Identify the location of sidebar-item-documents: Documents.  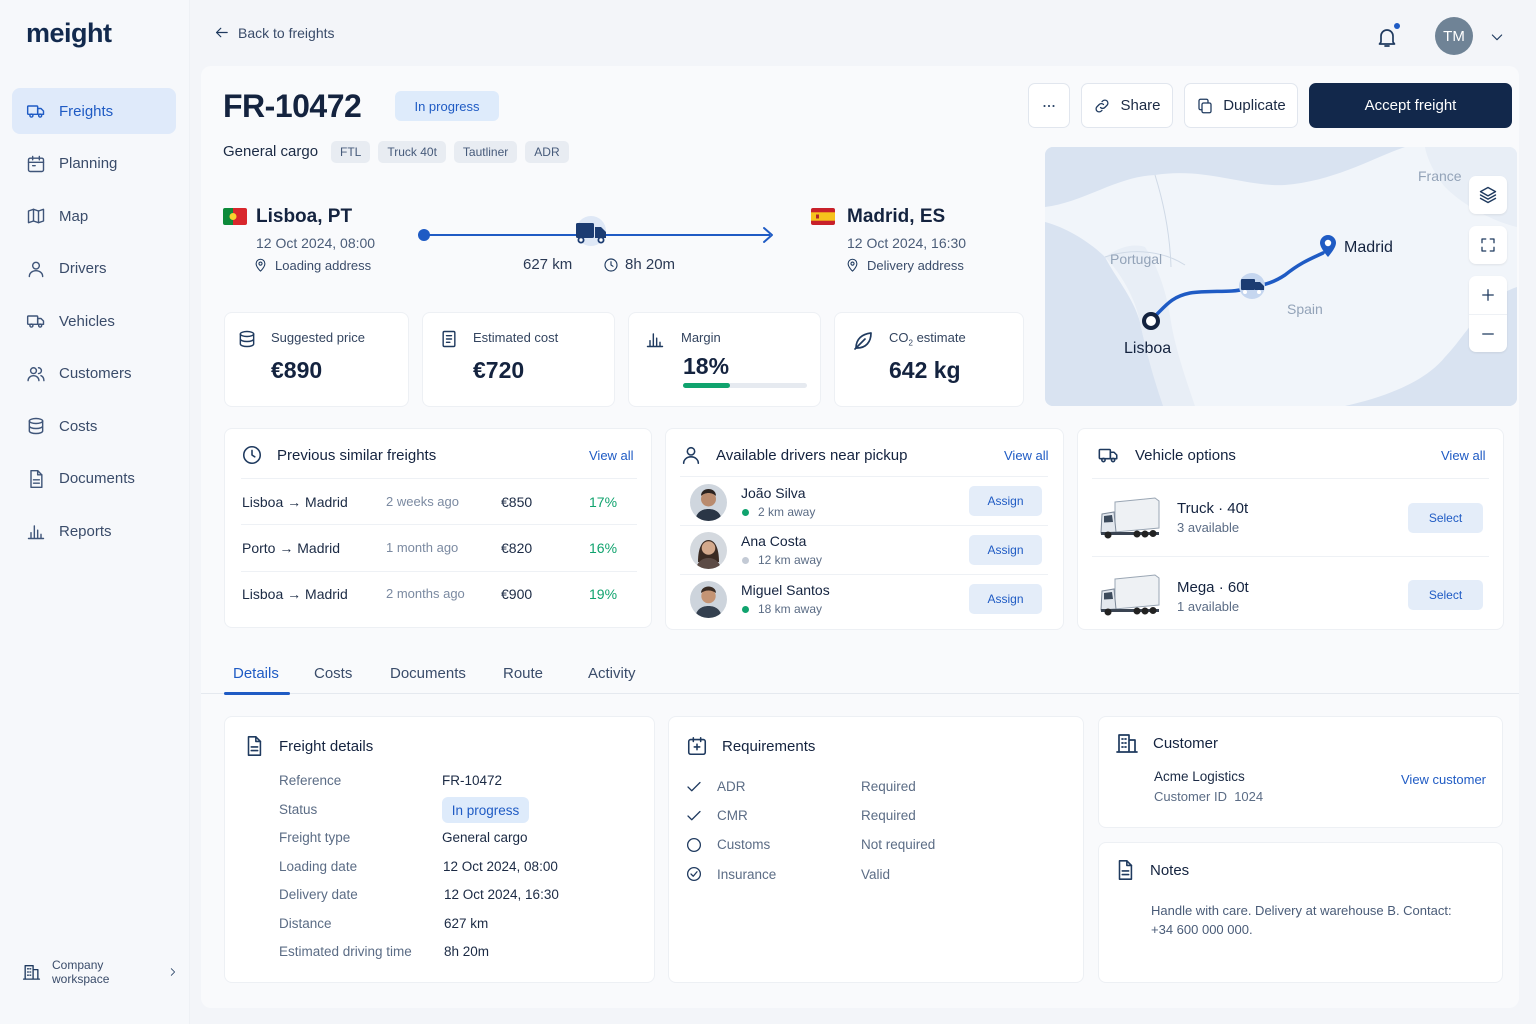
(94, 479).